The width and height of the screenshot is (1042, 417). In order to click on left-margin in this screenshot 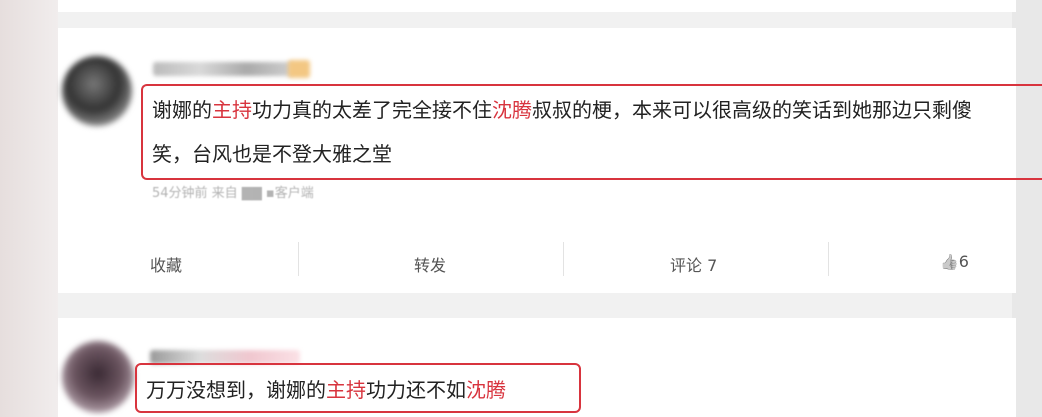, I will do `click(29, 208)`.